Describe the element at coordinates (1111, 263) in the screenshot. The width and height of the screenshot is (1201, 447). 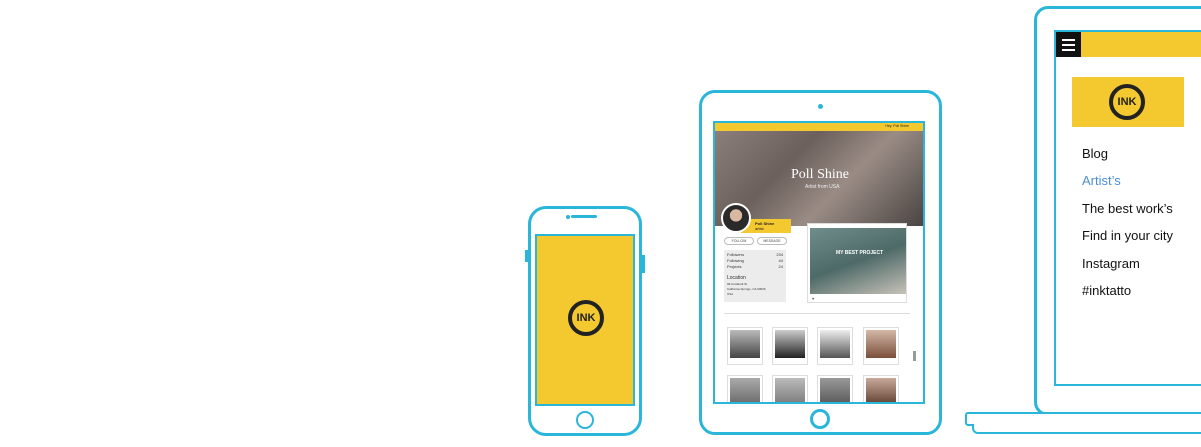
I see `nav-item-instagram: Instagram` at that location.